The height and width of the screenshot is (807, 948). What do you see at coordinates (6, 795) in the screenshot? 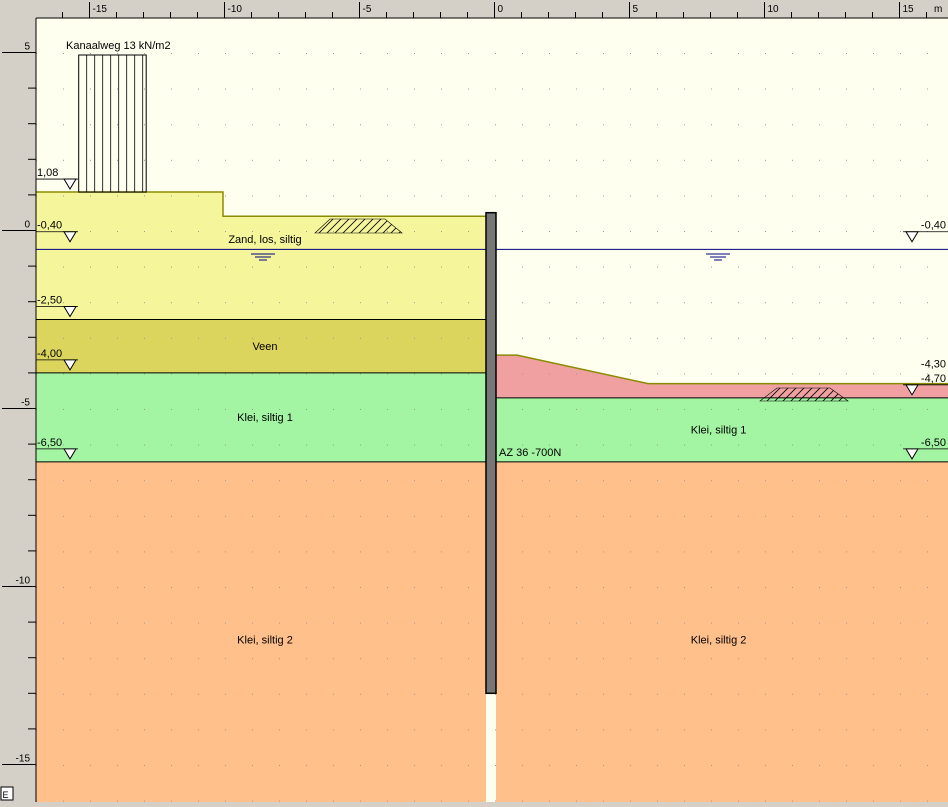
I see `corner-label: E` at bounding box center [6, 795].